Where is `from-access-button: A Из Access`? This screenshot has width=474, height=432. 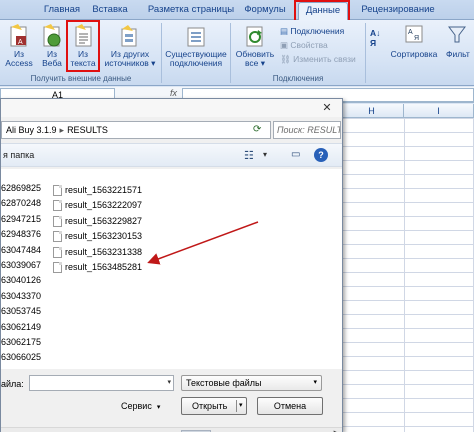
from-access-button: A Из Access is located at coordinates (19, 46).